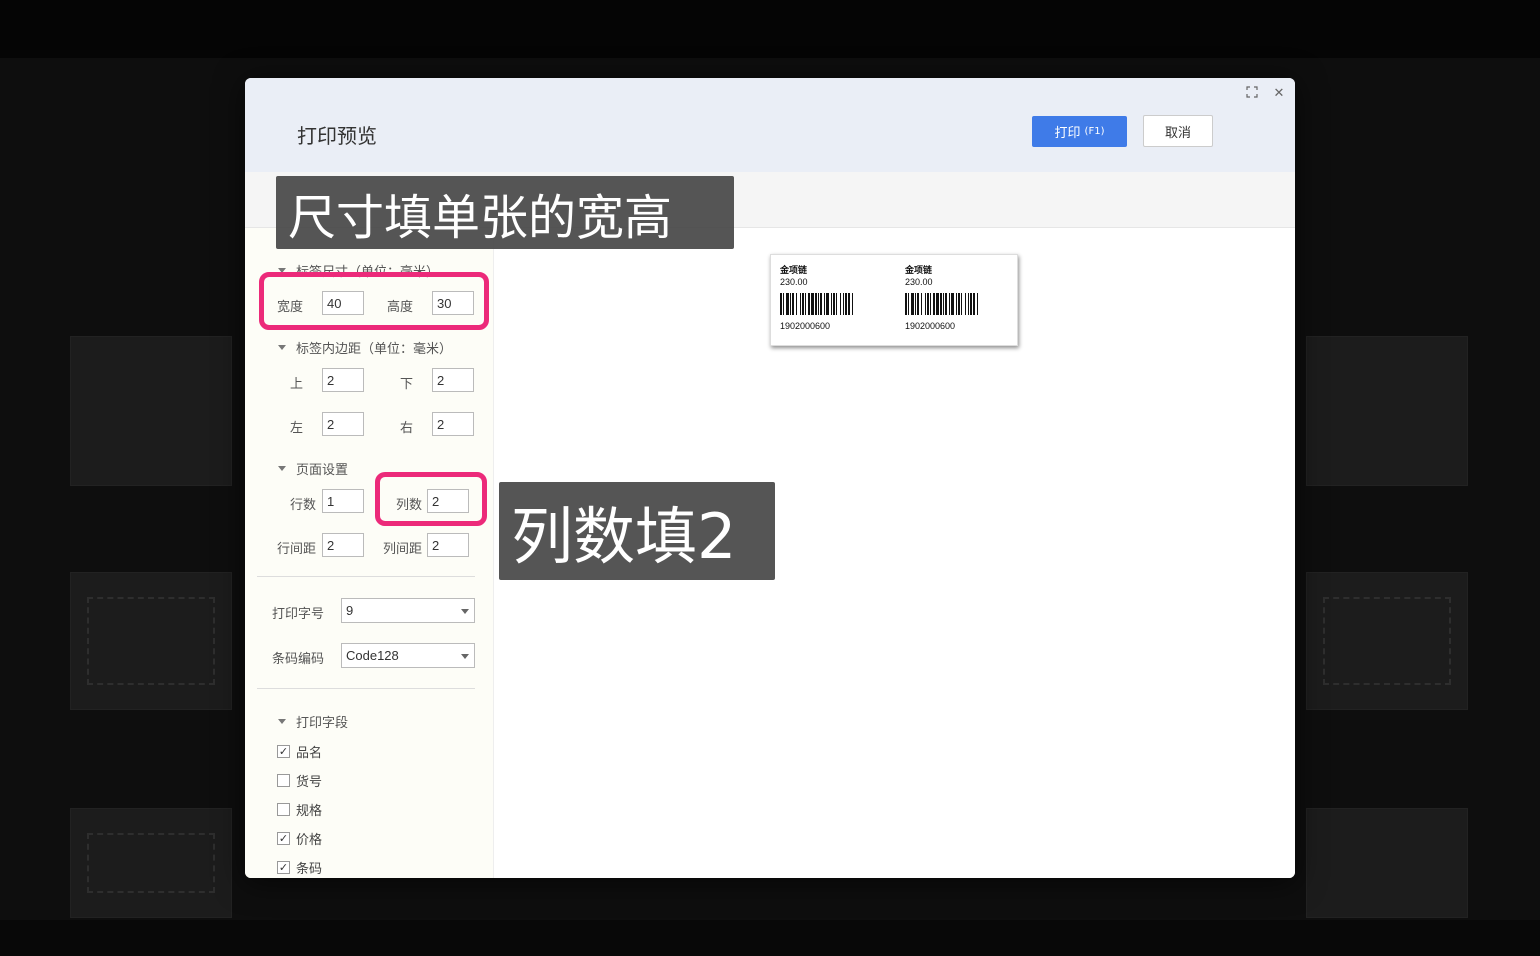 The image size is (1540, 956). I want to click on label-padding-section: 标签内边距（单位：毫米）, so click(365, 347).